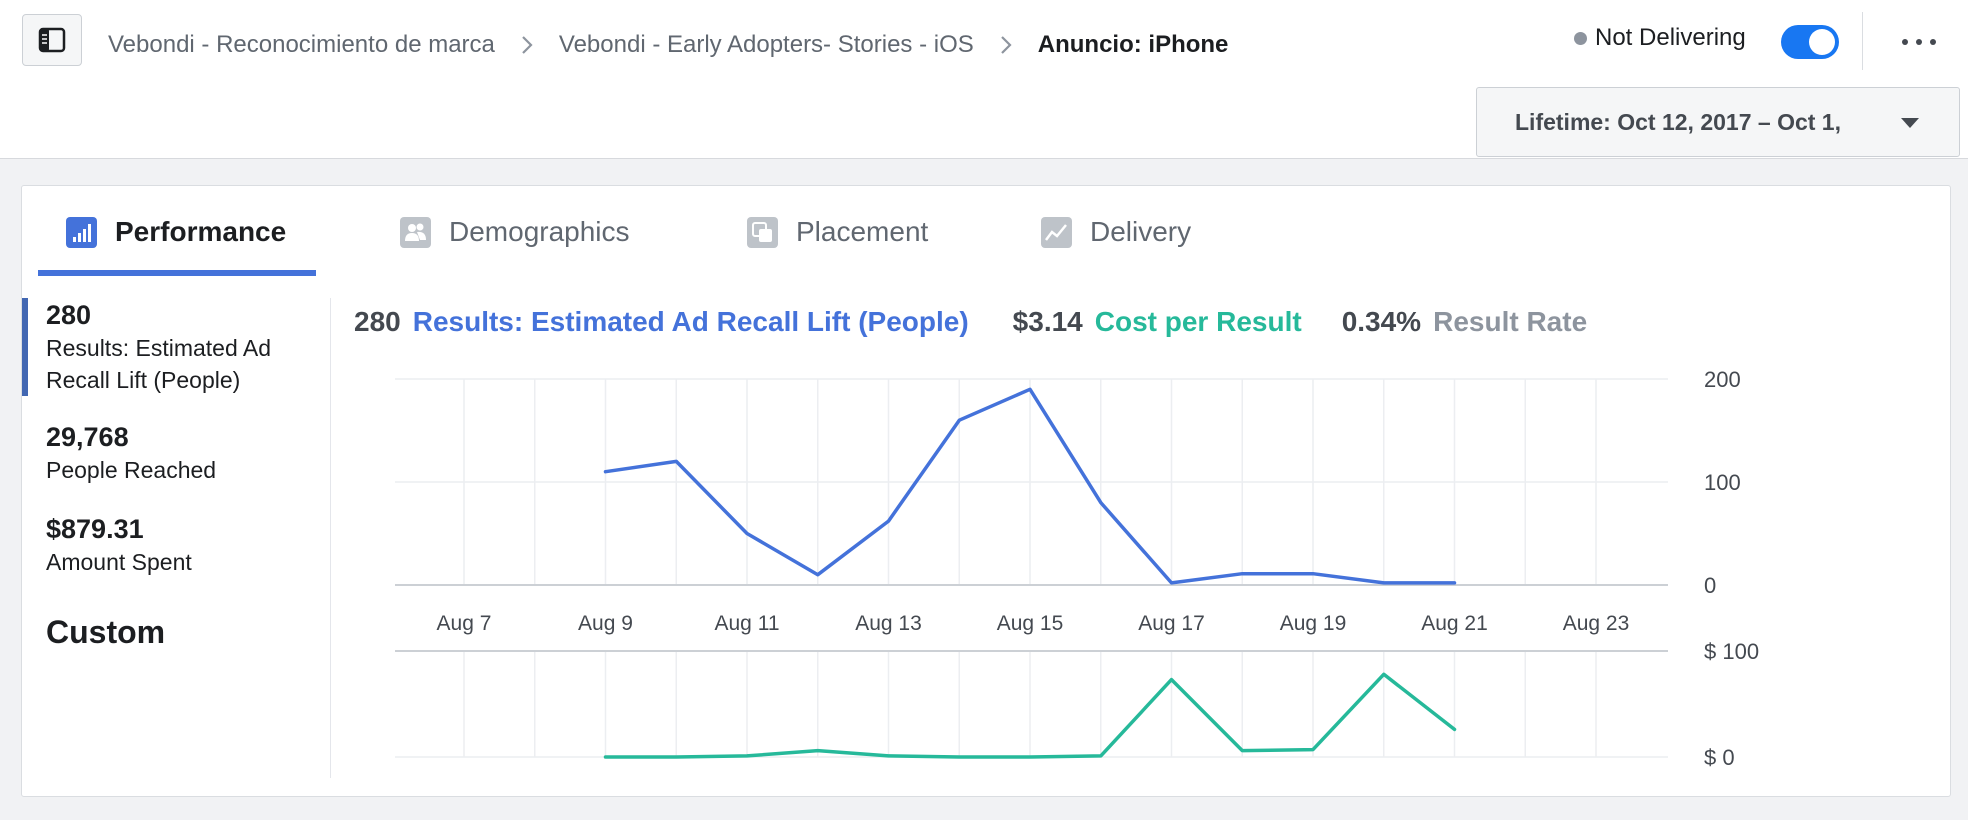 The height and width of the screenshot is (820, 1968). What do you see at coordinates (177, 273) in the screenshot?
I see `active-tab-indicator` at bounding box center [177, 273].